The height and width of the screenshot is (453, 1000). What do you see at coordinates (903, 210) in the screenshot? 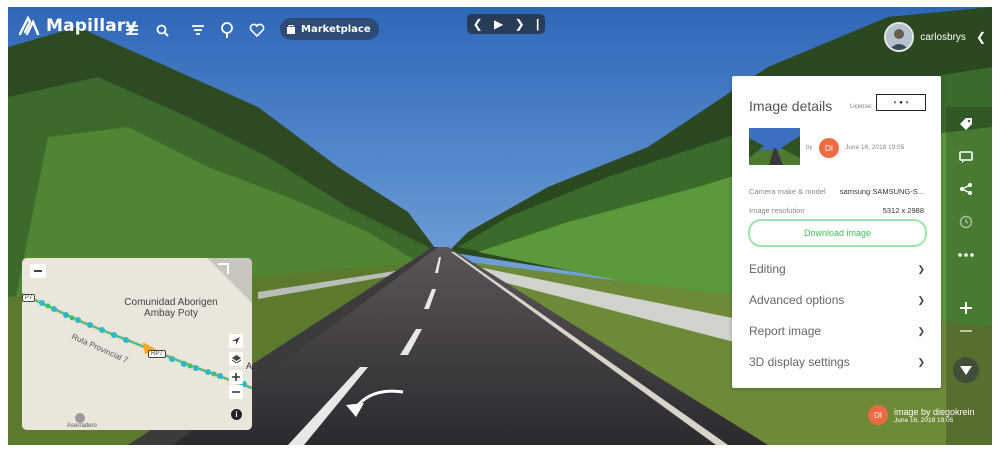
I see `resolution-value: 5312 x 2988` at bounding box center [903, 210].